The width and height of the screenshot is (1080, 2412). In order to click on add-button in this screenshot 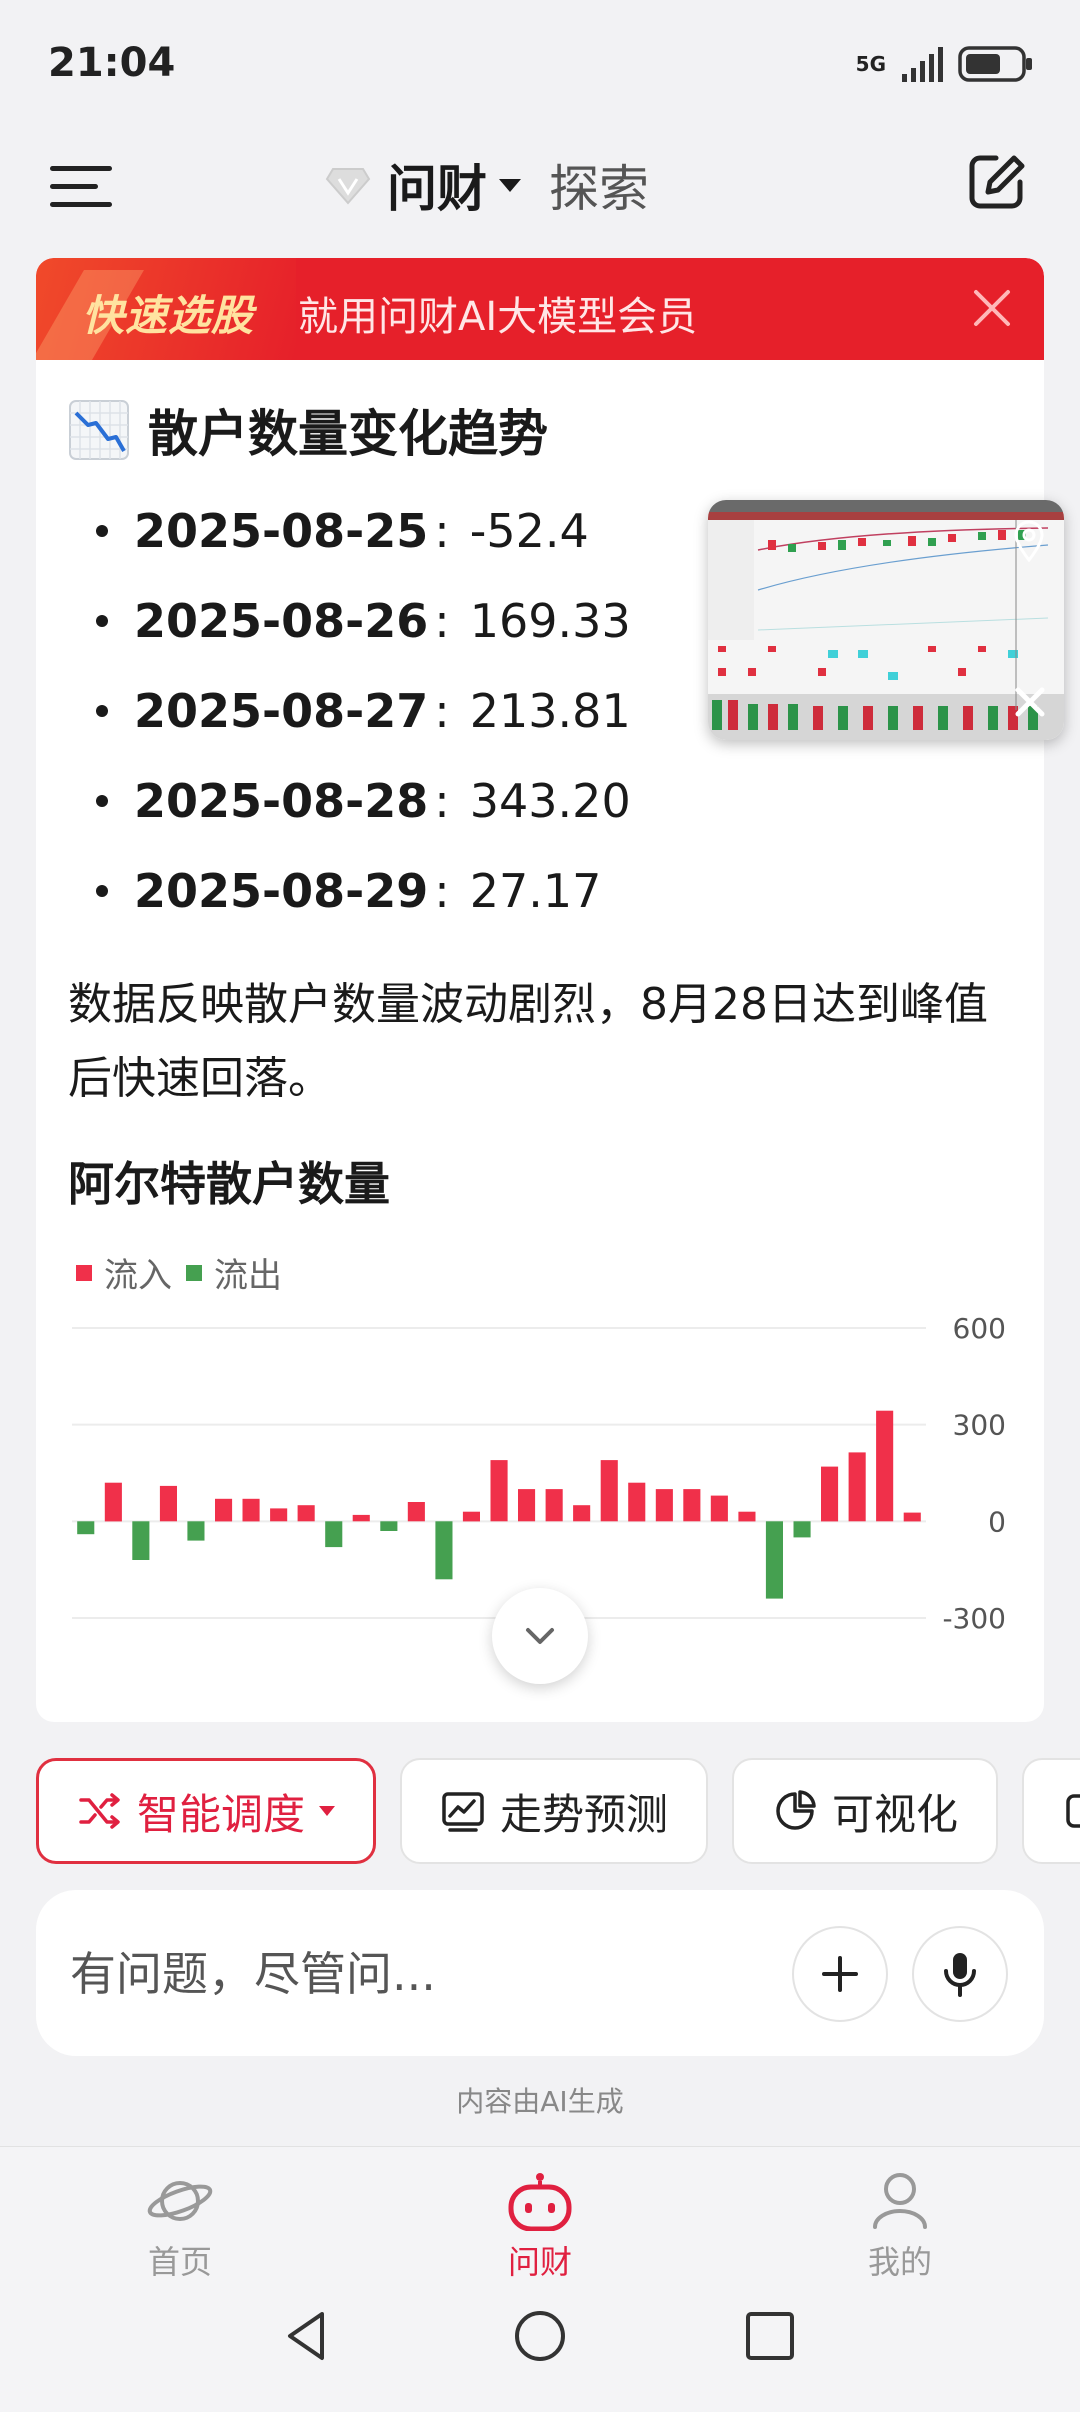, I will do `click(840, 1974)`.